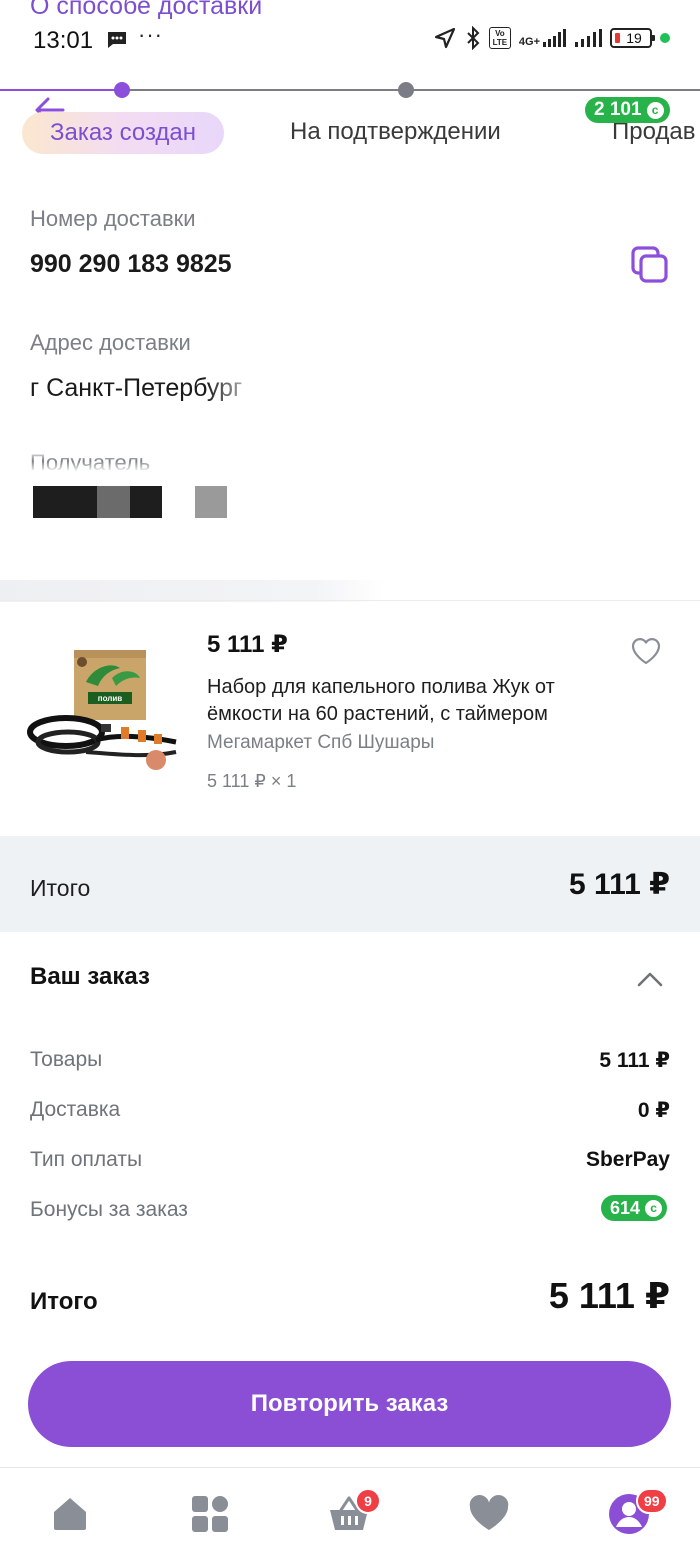 The height and width of the screenshot is (1556, 700). What do you see at coordinates (650, 979) in the screenshot?
I see `chevron-up-icon` at bounding box center [650, 979].